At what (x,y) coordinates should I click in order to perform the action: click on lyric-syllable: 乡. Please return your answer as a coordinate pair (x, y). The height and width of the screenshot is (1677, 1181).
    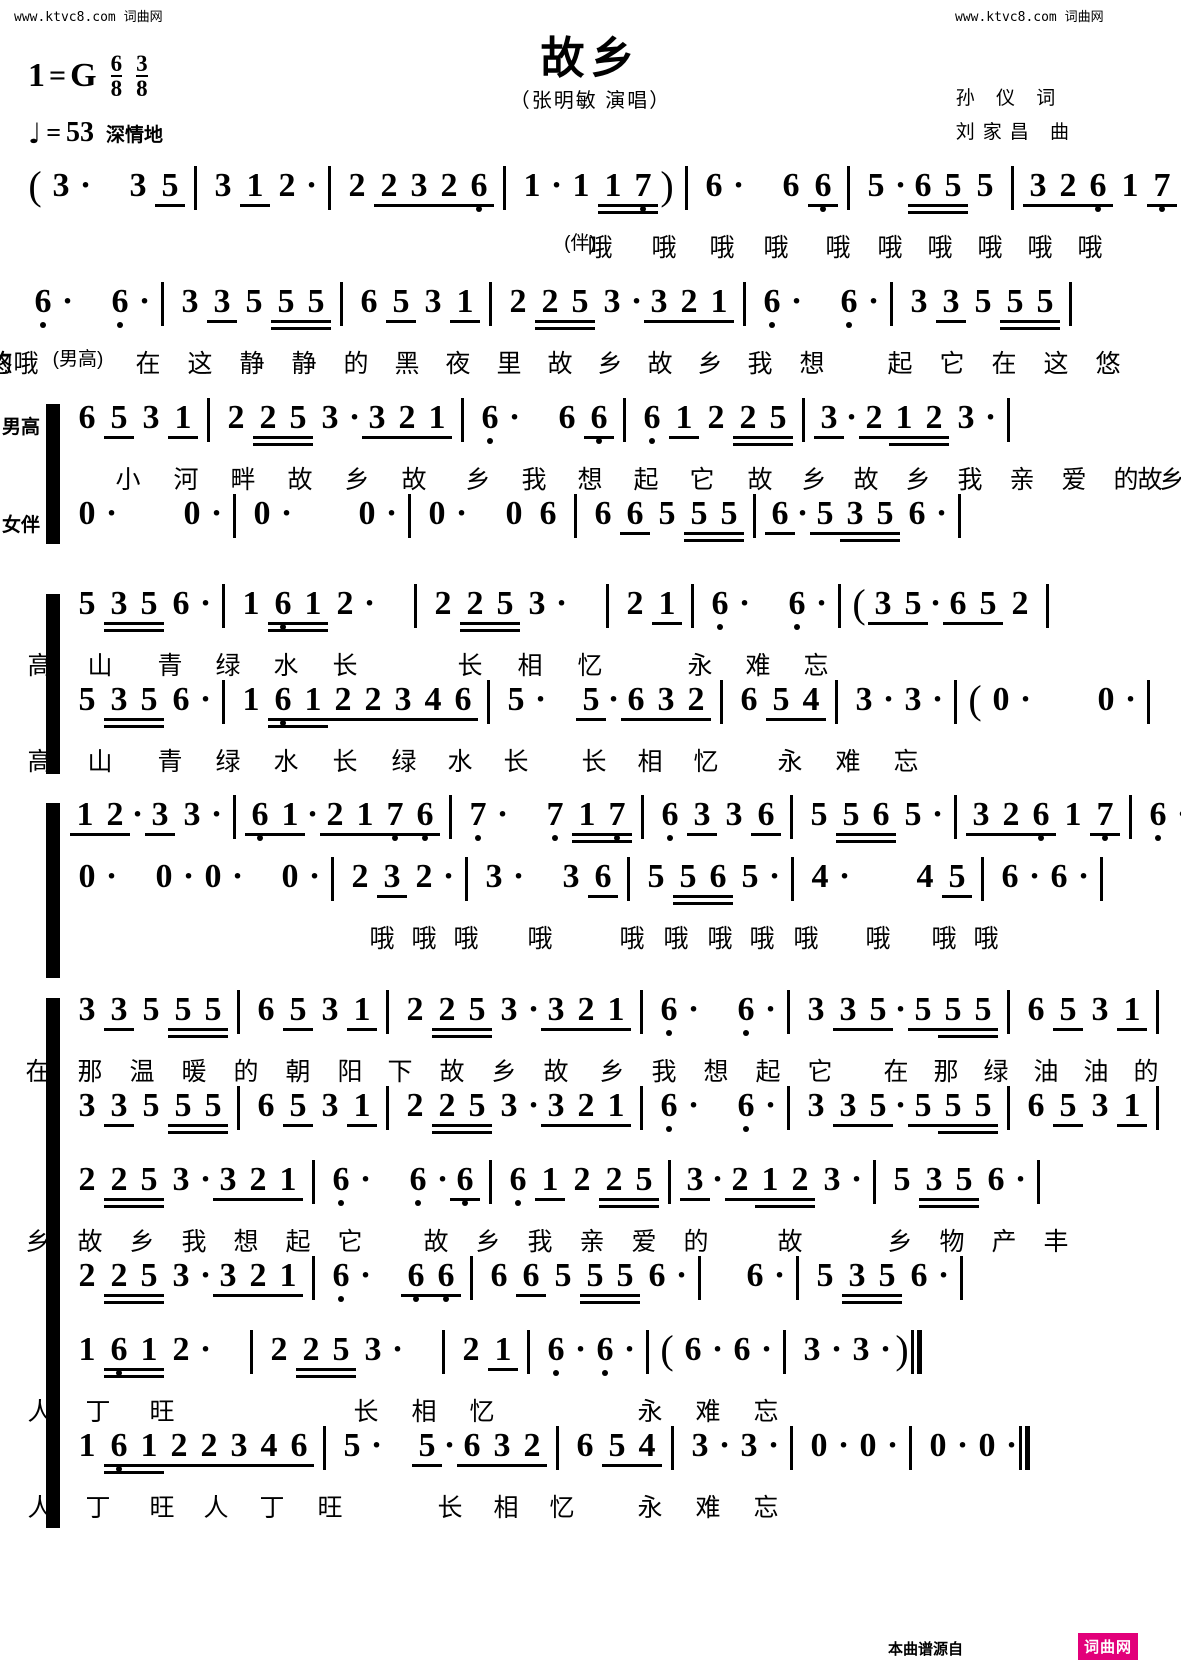
    Looking at the image, I should click on (710, 364).